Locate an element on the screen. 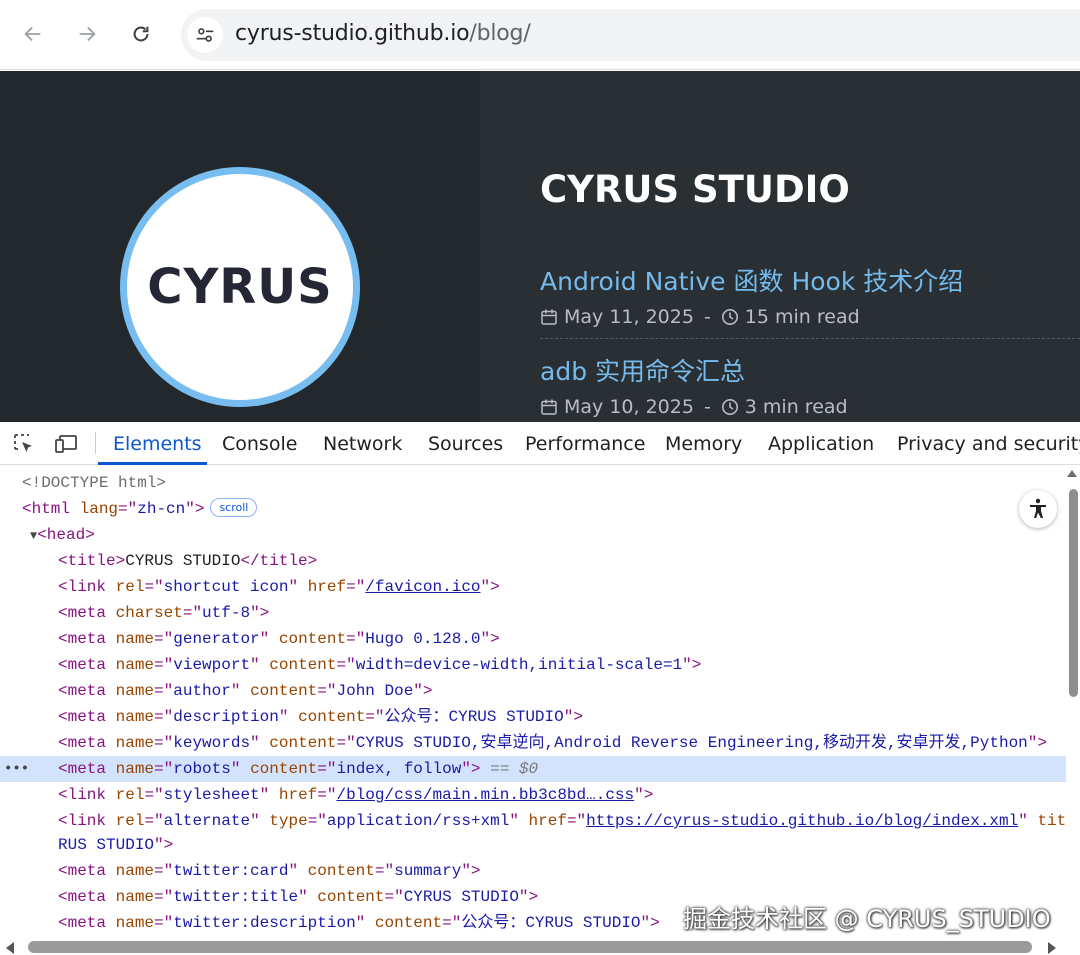 The width and height of the screenshot is (1080, 955). selected-node-marker: == $0 is located at coordinates (514, 769).